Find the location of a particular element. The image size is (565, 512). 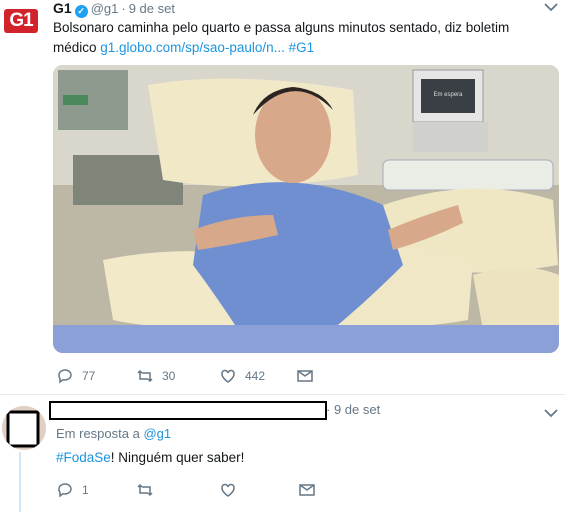

reply-meta: · 9 de set is located at coordinates (353, 409).